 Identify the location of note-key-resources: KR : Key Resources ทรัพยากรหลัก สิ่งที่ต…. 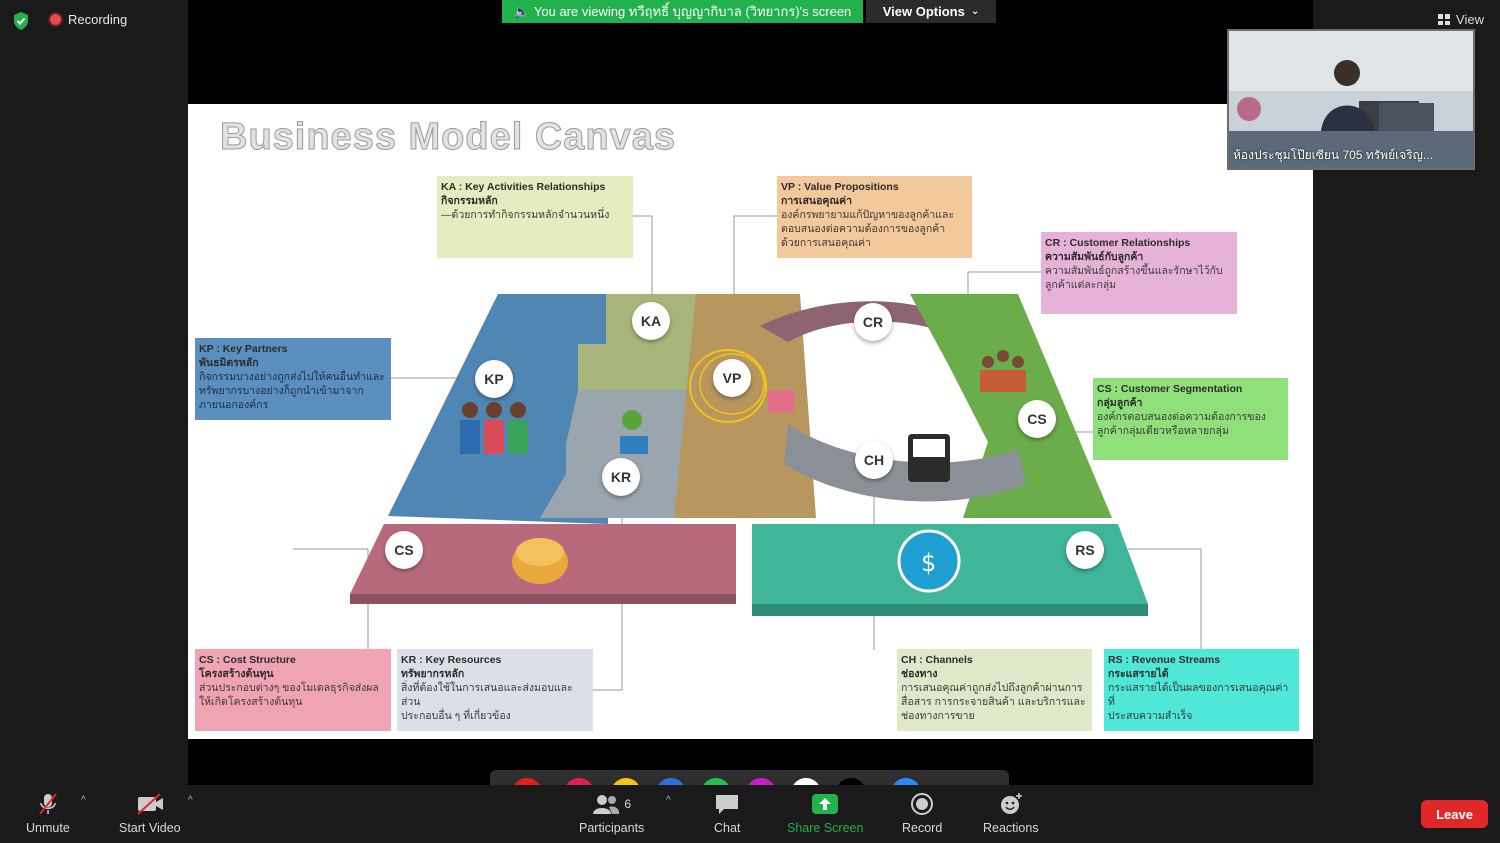
(495, 690).